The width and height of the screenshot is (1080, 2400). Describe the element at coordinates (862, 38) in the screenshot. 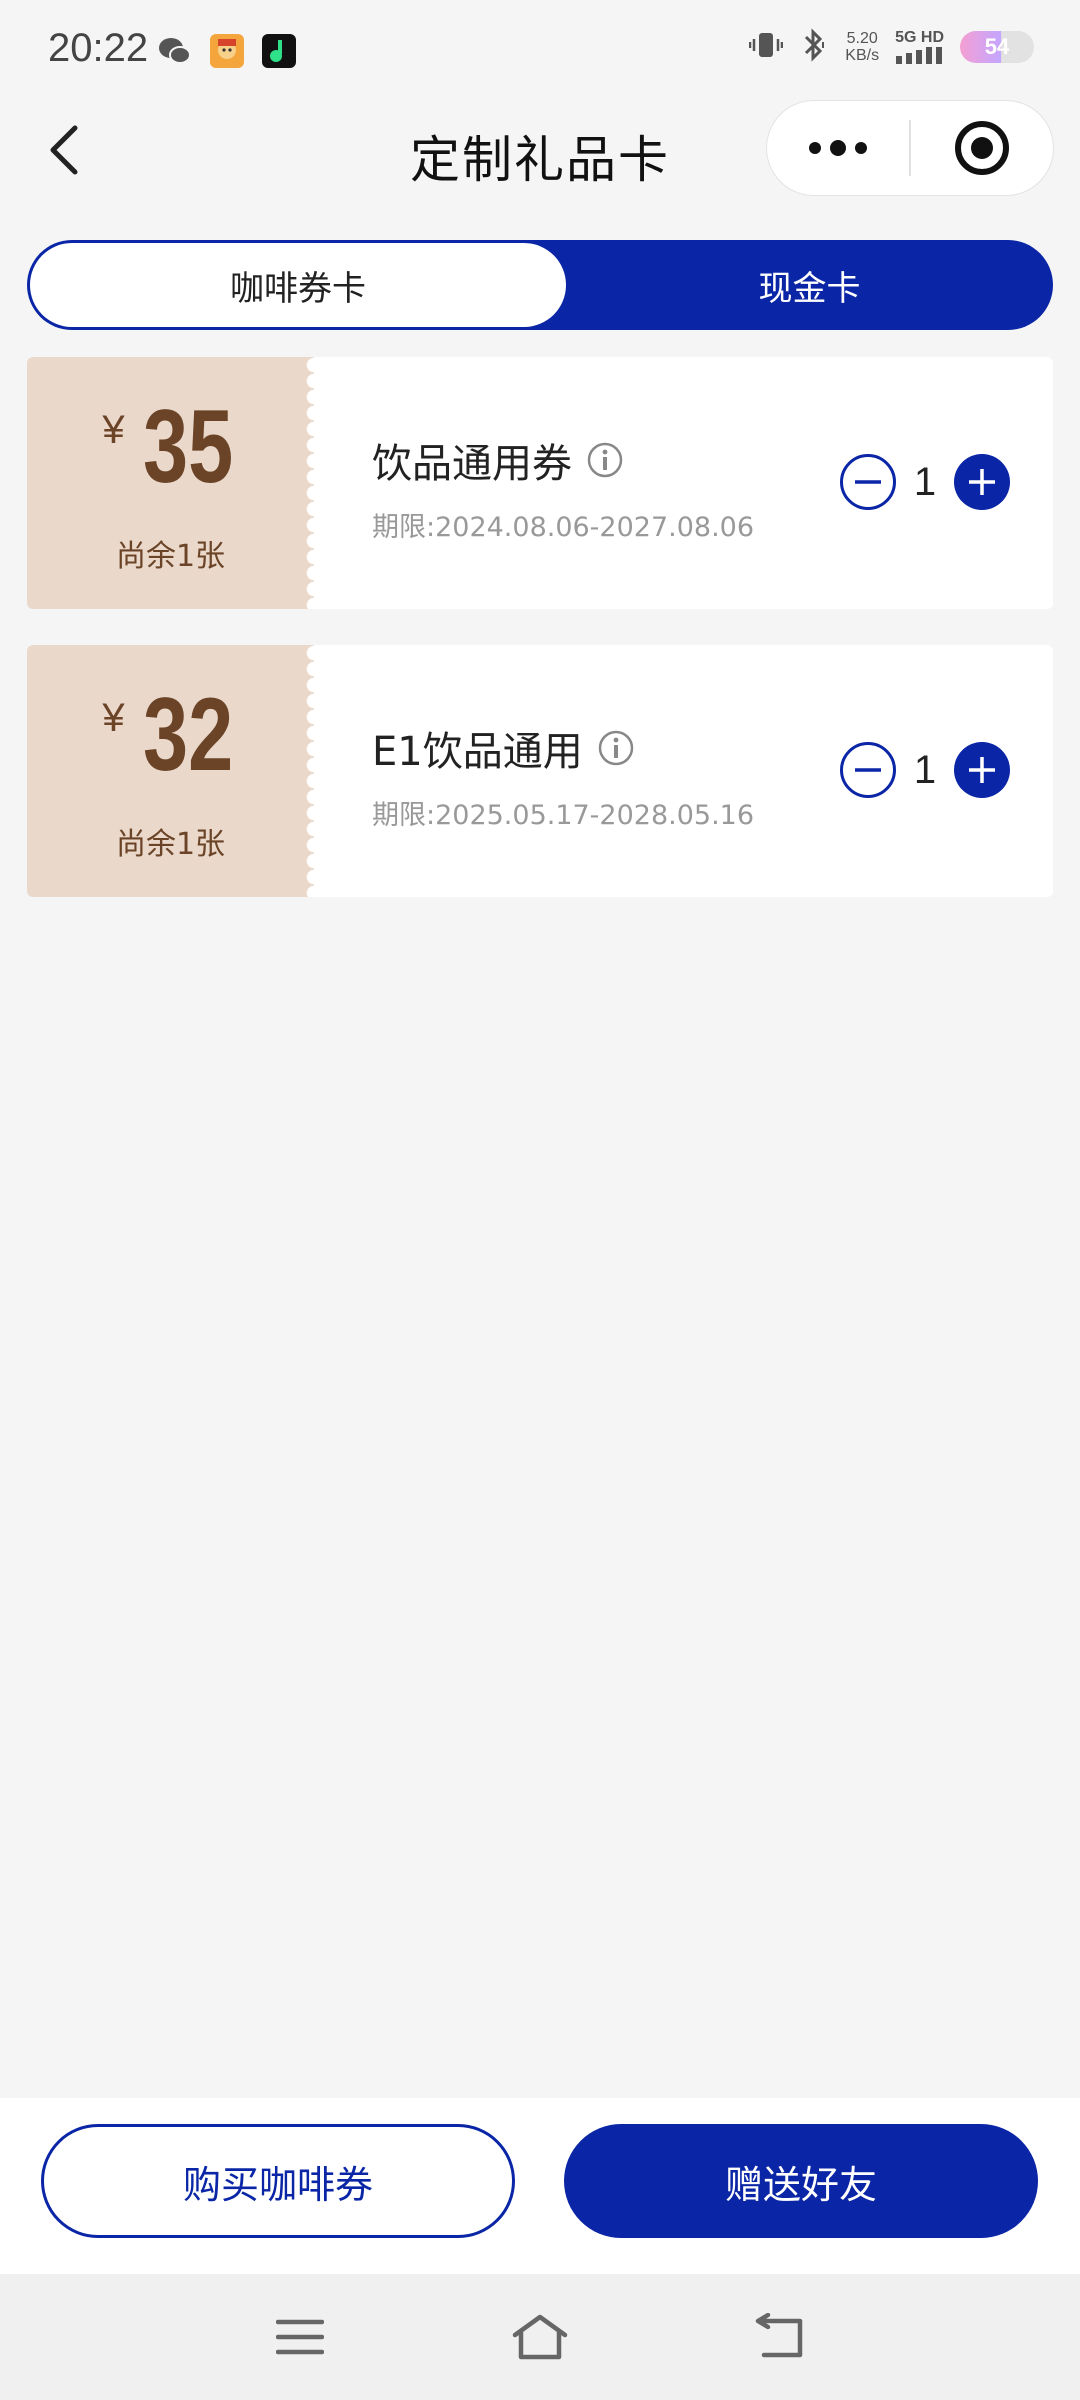

I see `network-speed-value: 5.20` at that location.